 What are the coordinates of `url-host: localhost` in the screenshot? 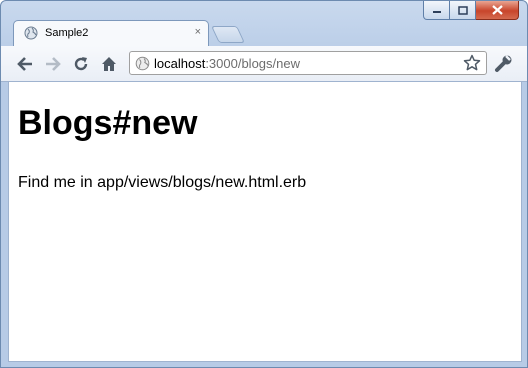 It's located at (180, 63).